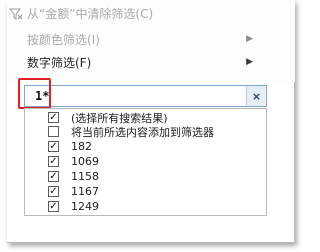  Describe the element at coordinates (63, 39) in the screenshot. I see `menu-color-filter-label: 按颜色筛选(I)` at that location.